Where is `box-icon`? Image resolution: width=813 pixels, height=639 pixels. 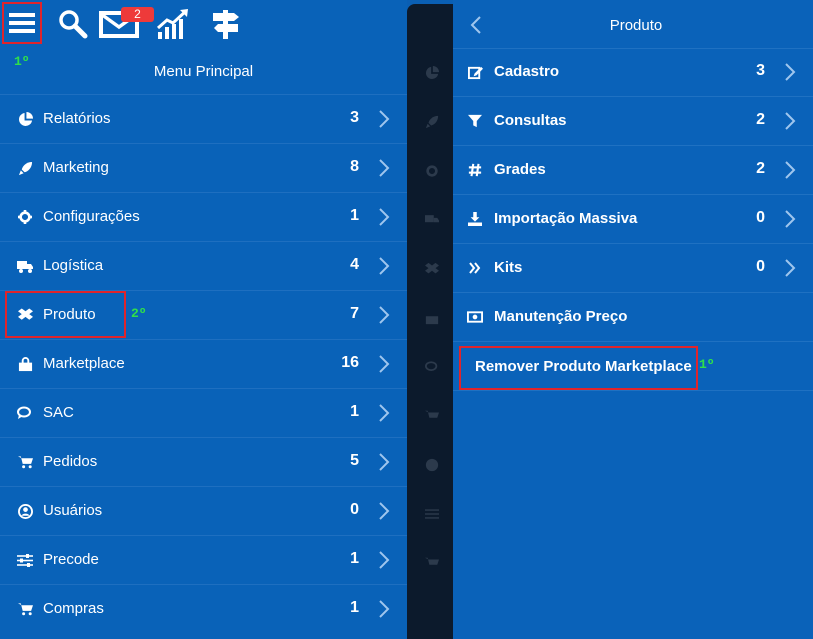 box-icon is located at coordinates (432, 268).